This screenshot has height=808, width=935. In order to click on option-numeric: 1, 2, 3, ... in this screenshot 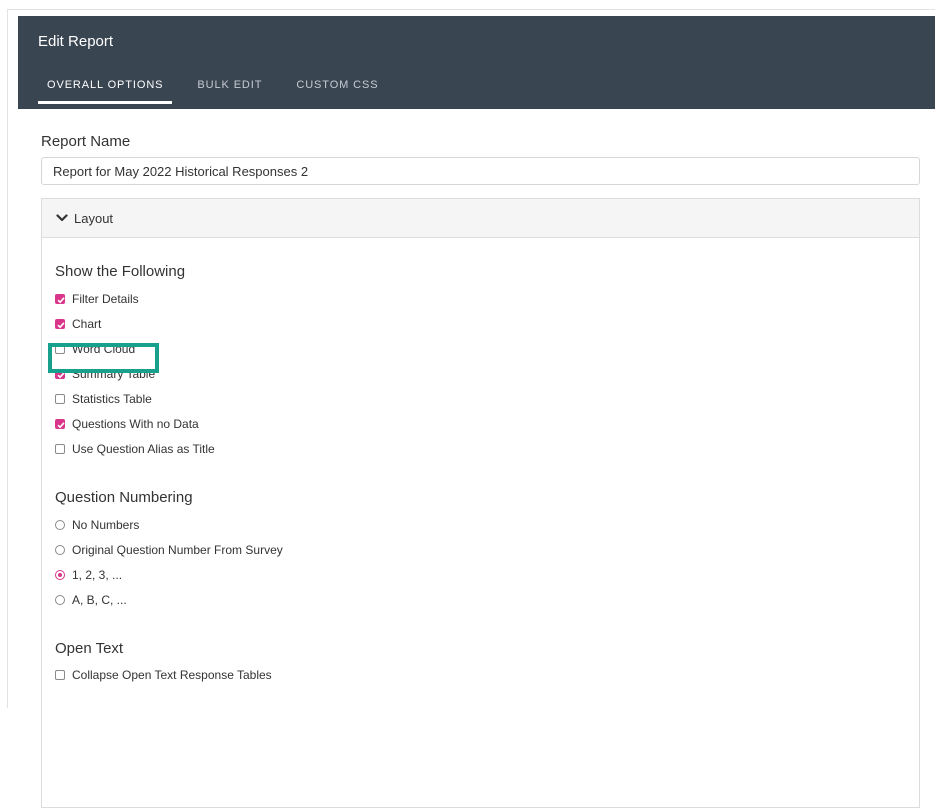, I will do `click(88, 575)`.